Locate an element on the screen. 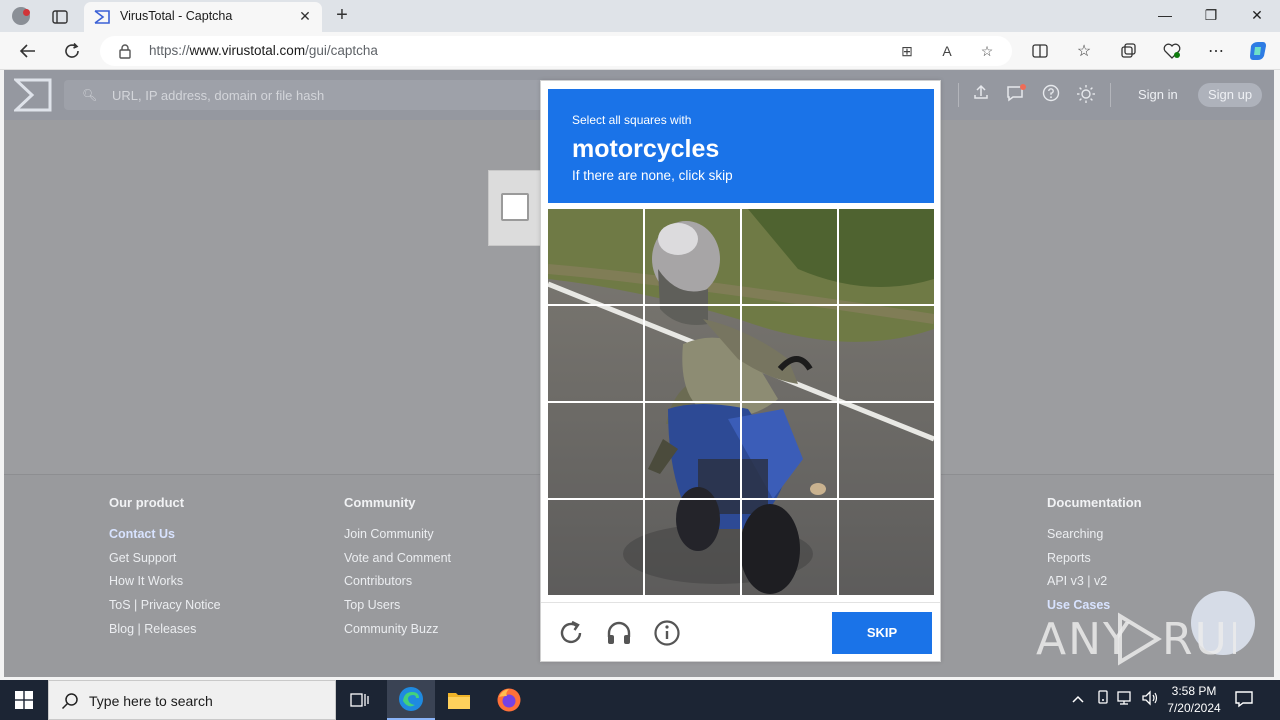 The image size is (1280, 720). favorite-star-icon: ☆ is located at coordinates (987, 51).